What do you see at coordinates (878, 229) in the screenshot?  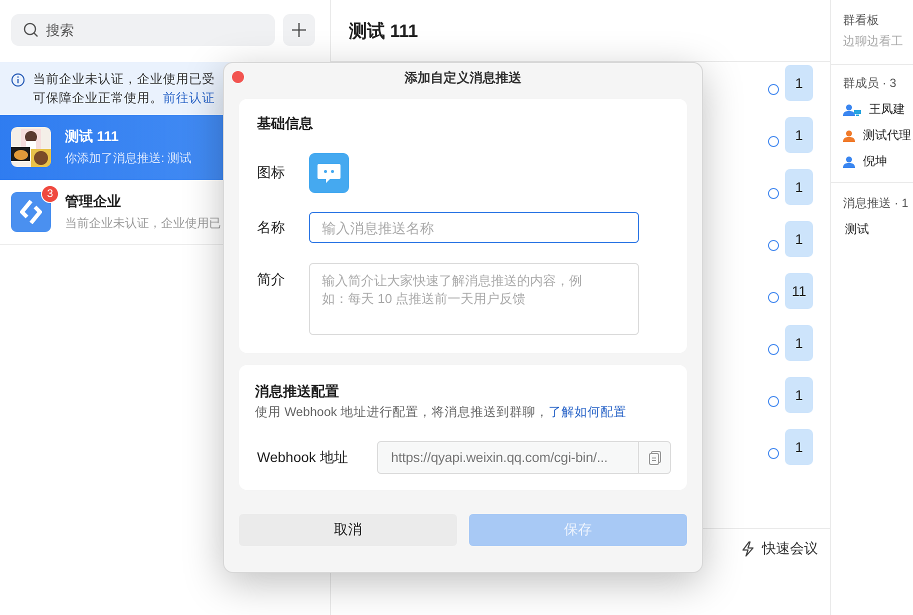 I see `push-item: 测试` at bounding box center [878, 229].